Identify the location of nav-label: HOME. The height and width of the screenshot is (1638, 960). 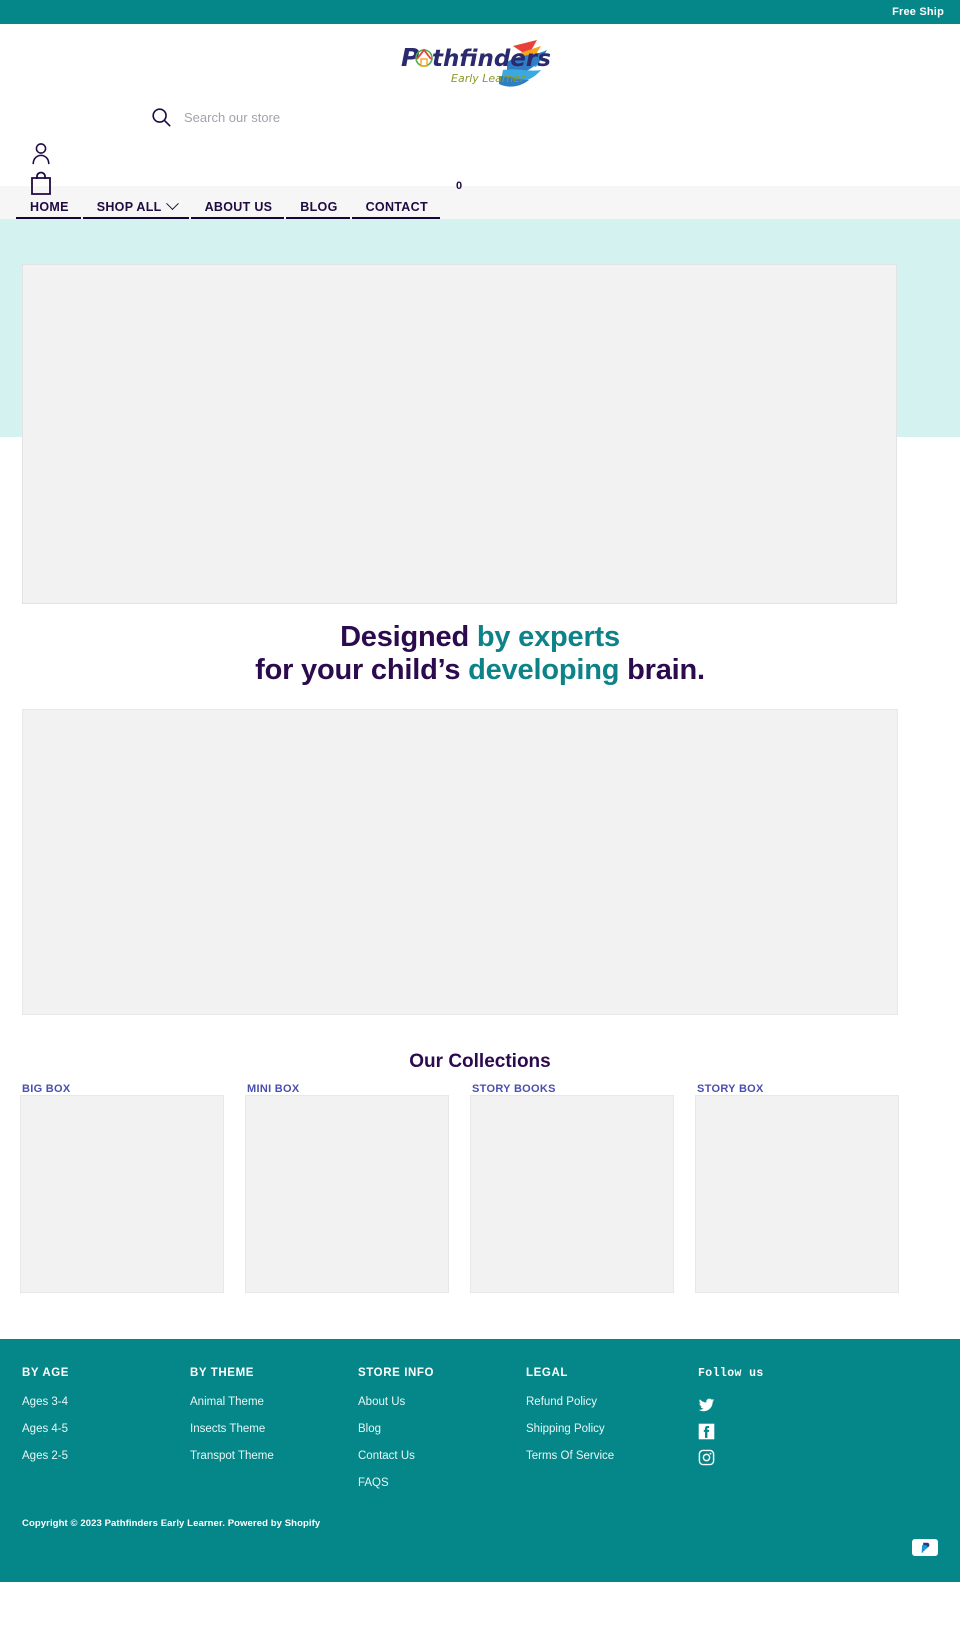
(49, 206).